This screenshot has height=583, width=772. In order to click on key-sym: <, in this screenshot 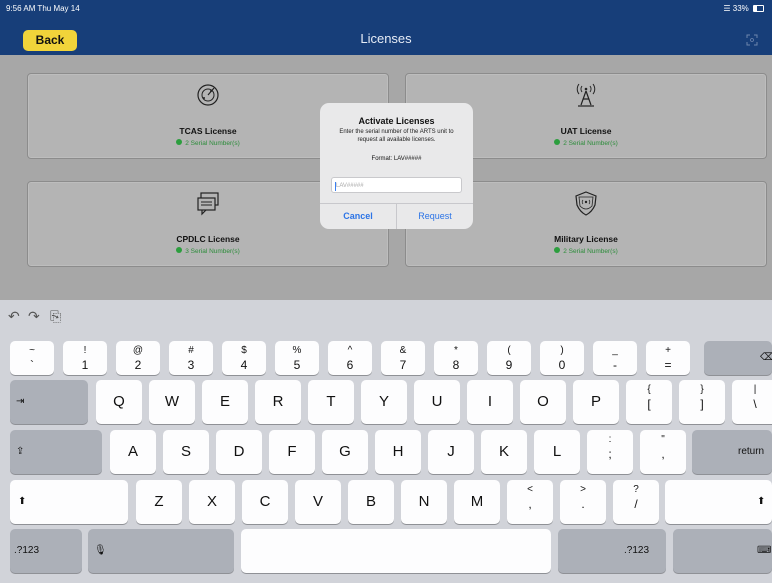, I will do `click(530, 502)`.